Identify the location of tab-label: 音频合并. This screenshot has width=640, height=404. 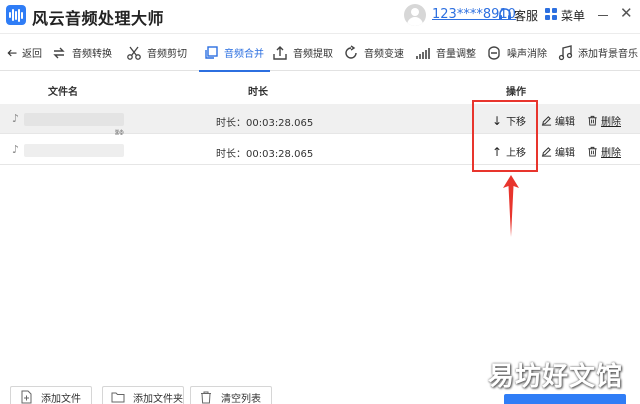
(244, 54).